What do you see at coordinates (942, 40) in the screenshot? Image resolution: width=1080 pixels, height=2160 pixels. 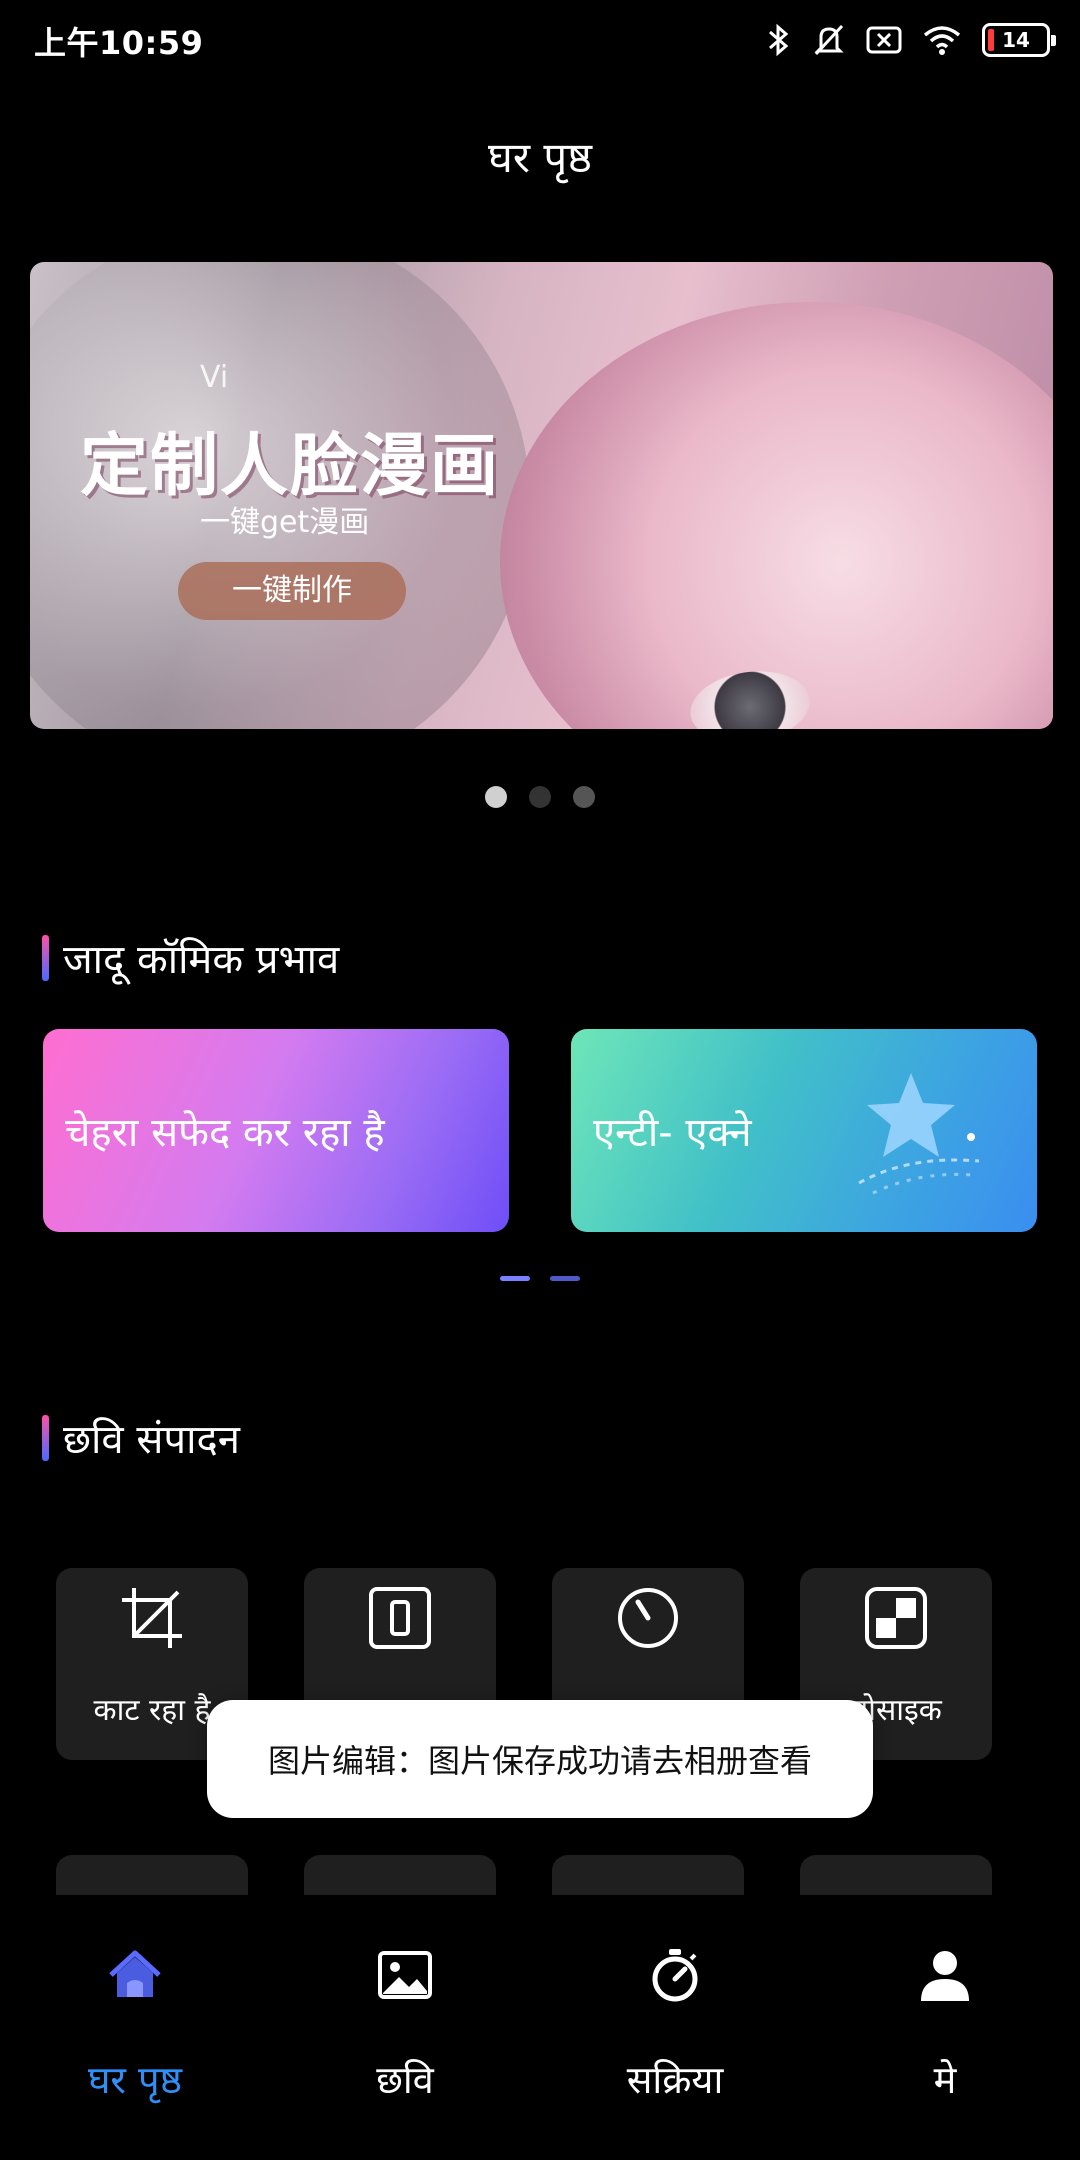 I see `wifi-icon` at bounding box center [942, 40].